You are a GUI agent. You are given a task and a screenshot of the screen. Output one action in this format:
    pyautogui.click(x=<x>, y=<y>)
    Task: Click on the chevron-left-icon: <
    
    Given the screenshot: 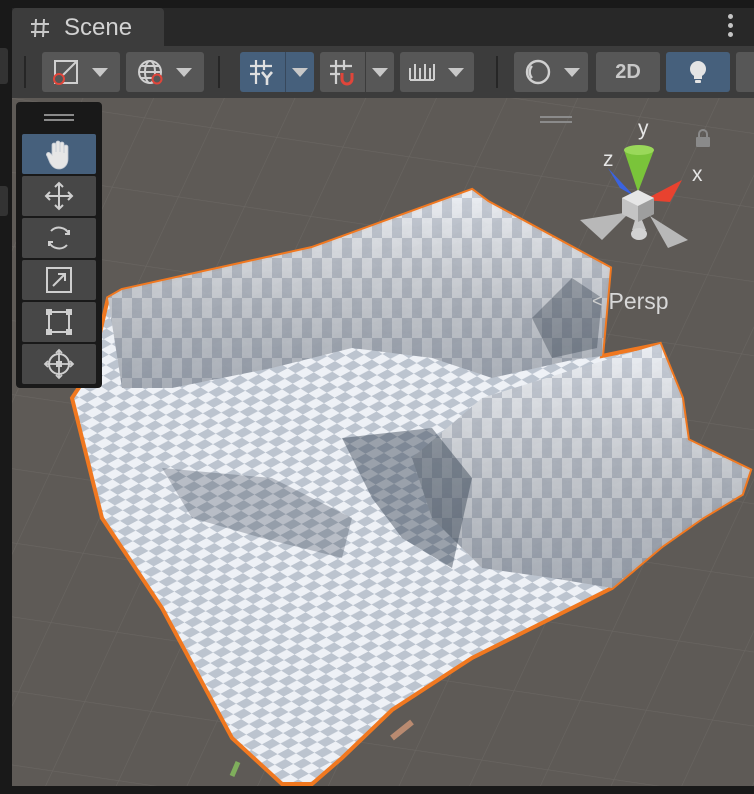 What is the action you would take?
    pyautogui.click(x=597, y=301)
    